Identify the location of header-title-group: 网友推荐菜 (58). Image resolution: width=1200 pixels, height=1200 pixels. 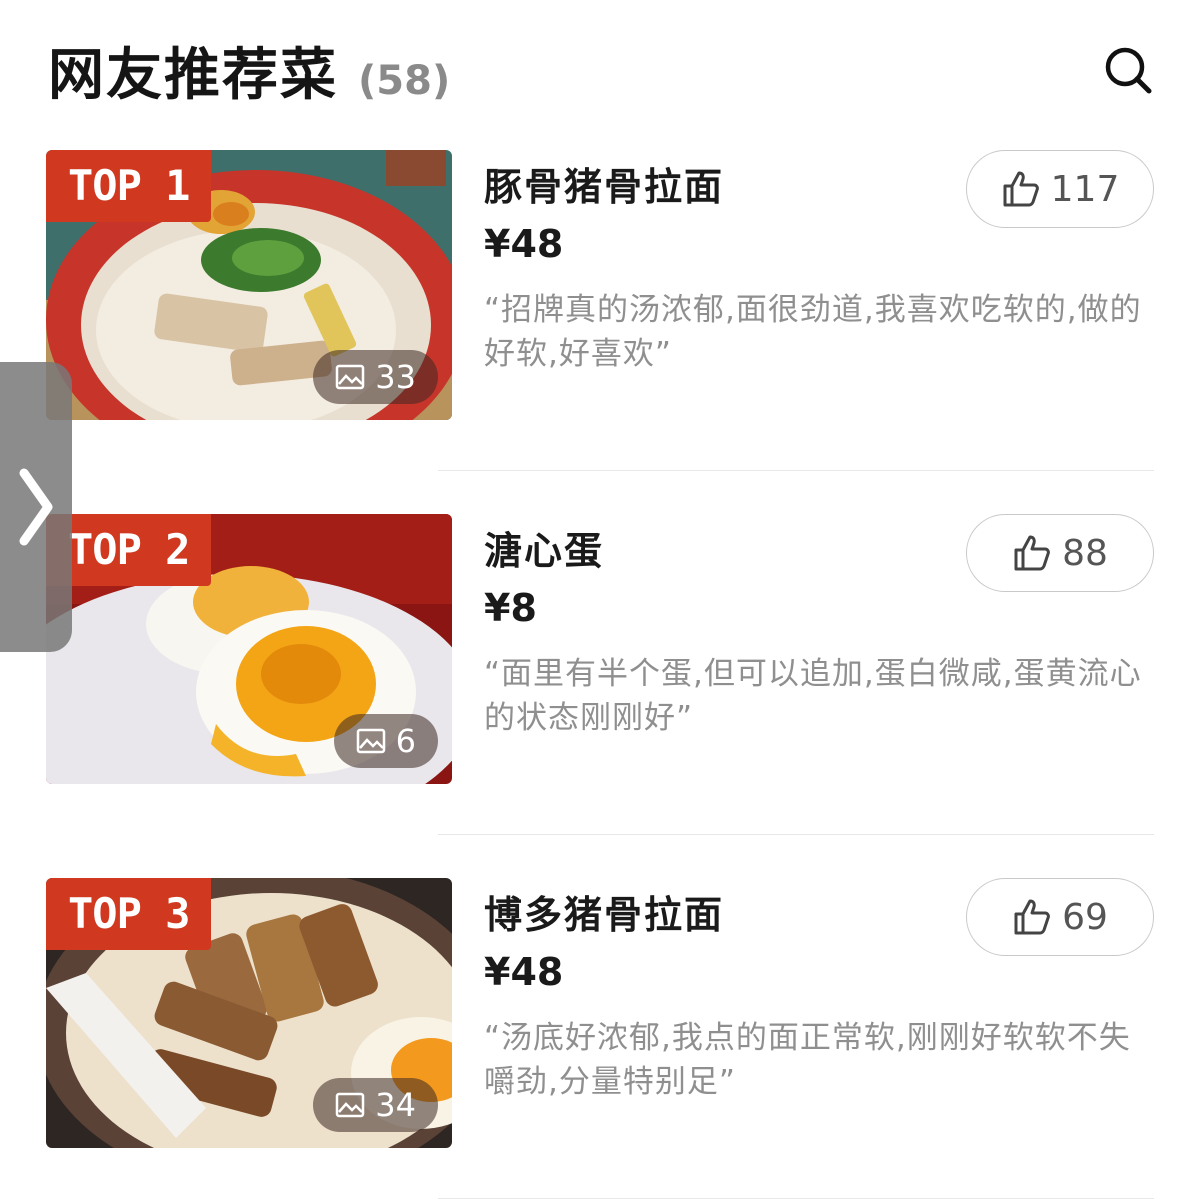
(249, 70).